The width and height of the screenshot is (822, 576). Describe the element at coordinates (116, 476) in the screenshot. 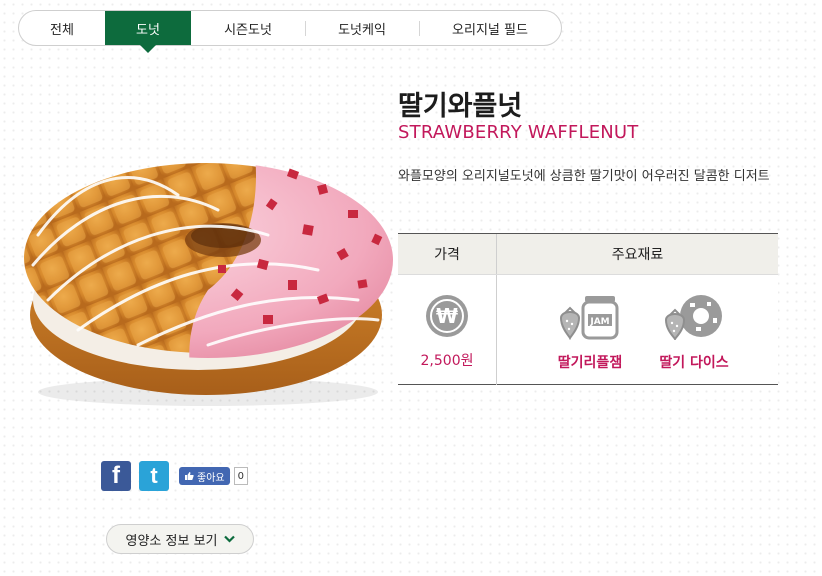

I see `facebook-share-button: f` at that location.